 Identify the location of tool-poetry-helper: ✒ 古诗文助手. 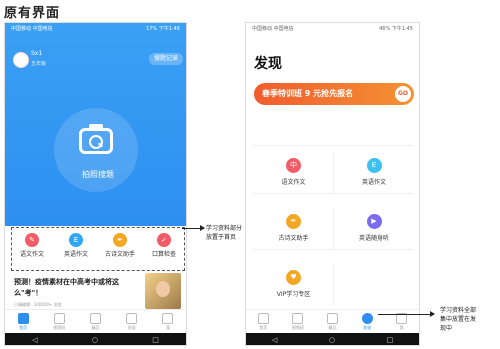
(120, 245).